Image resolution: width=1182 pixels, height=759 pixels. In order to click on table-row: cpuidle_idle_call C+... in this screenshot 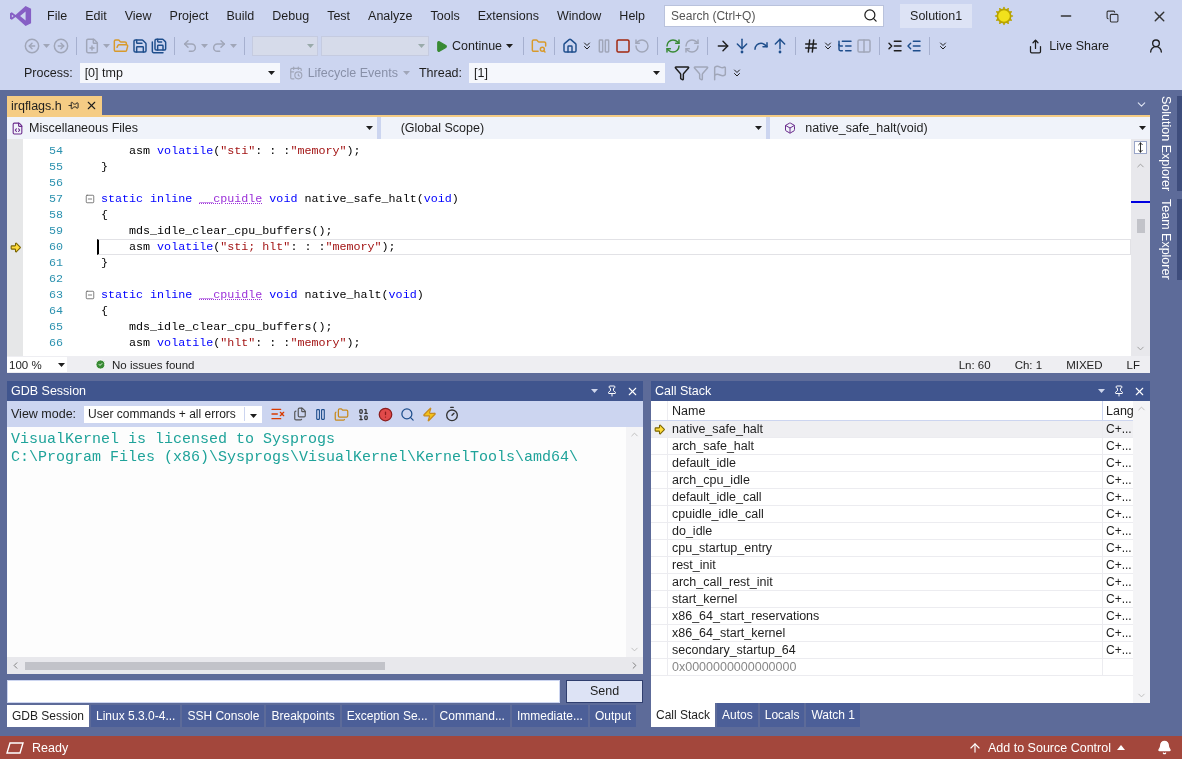, I will do `click(892, 514)`.